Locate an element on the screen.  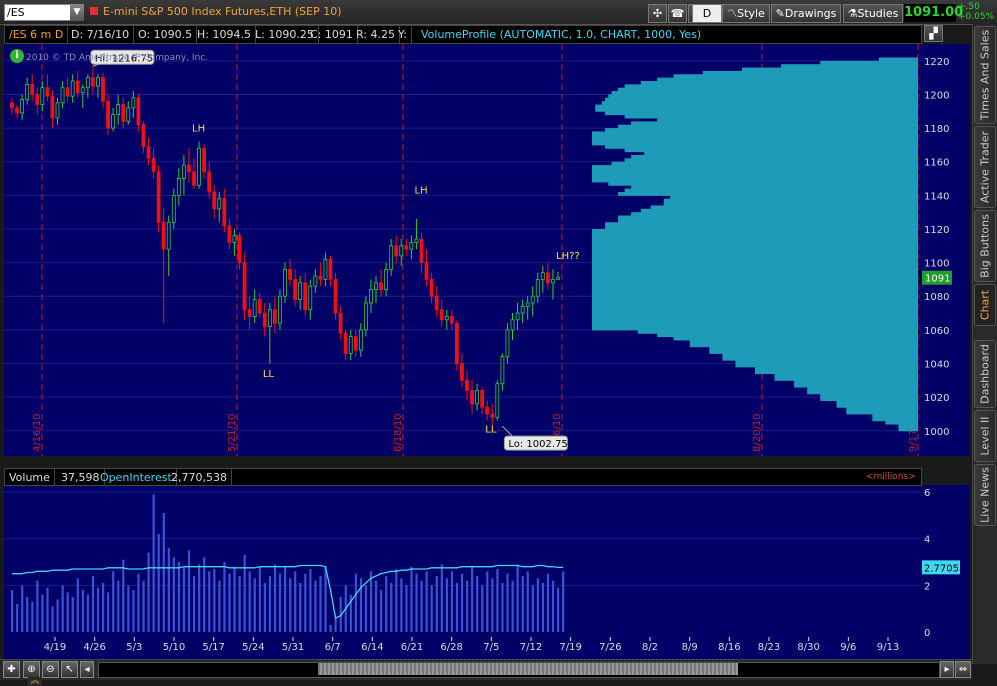
zoom-out-button: ⊖ is located at coordinates (50, 669).